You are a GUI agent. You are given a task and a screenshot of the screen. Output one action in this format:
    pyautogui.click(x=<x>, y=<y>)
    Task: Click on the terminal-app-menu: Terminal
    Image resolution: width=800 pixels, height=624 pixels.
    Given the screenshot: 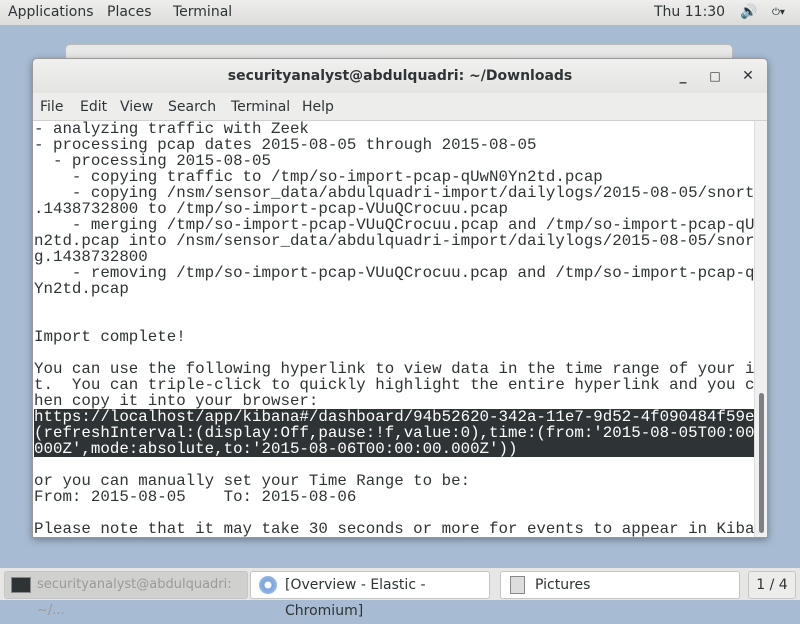 What is the action you would take?
    pyautogui.click(x=202, y=12)
    